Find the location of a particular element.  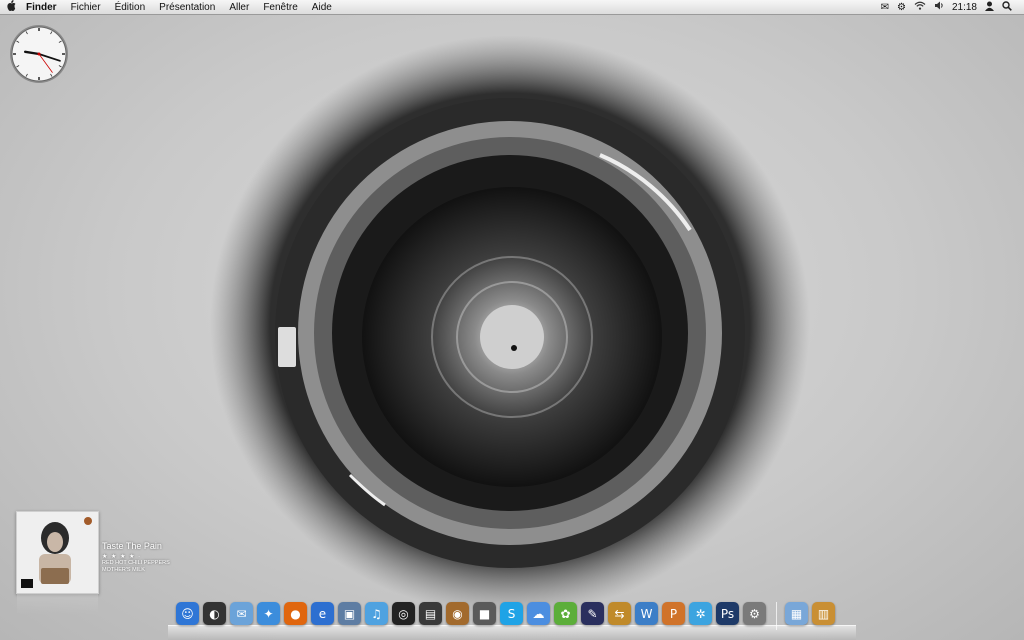

mail-icon: ✉ is located at coordinates (241, 613).